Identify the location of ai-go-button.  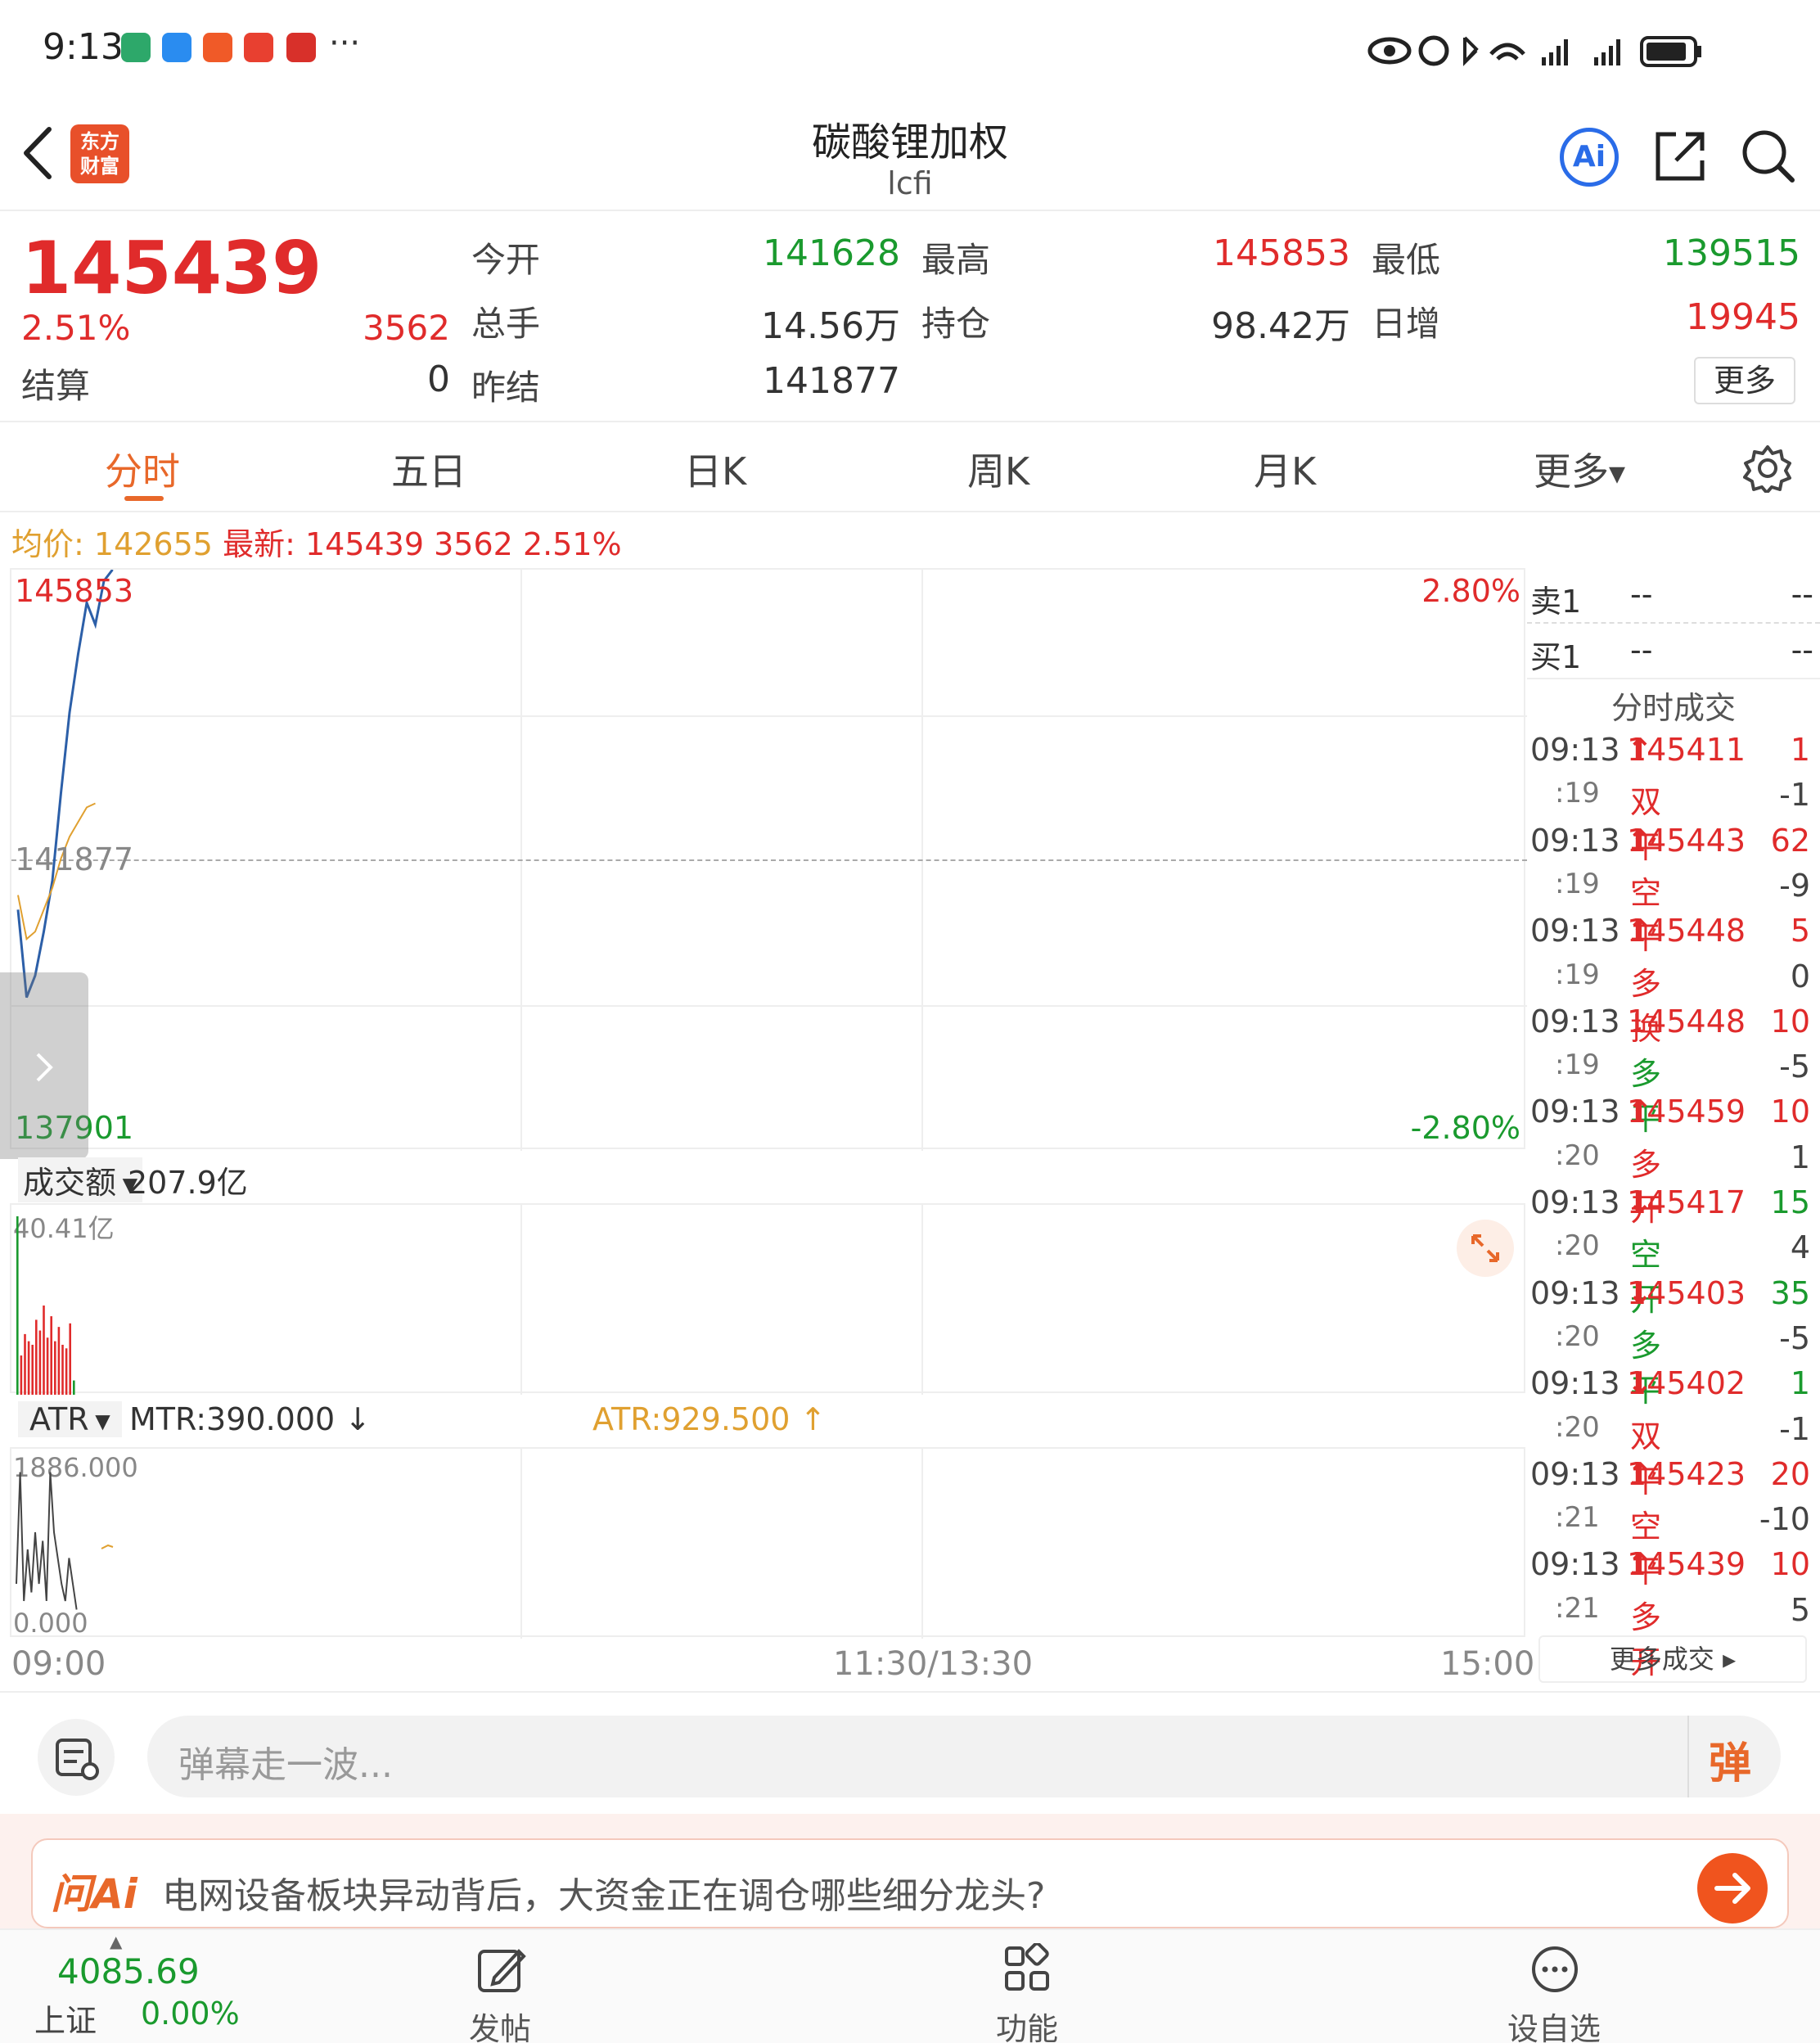
(1733, 1888).